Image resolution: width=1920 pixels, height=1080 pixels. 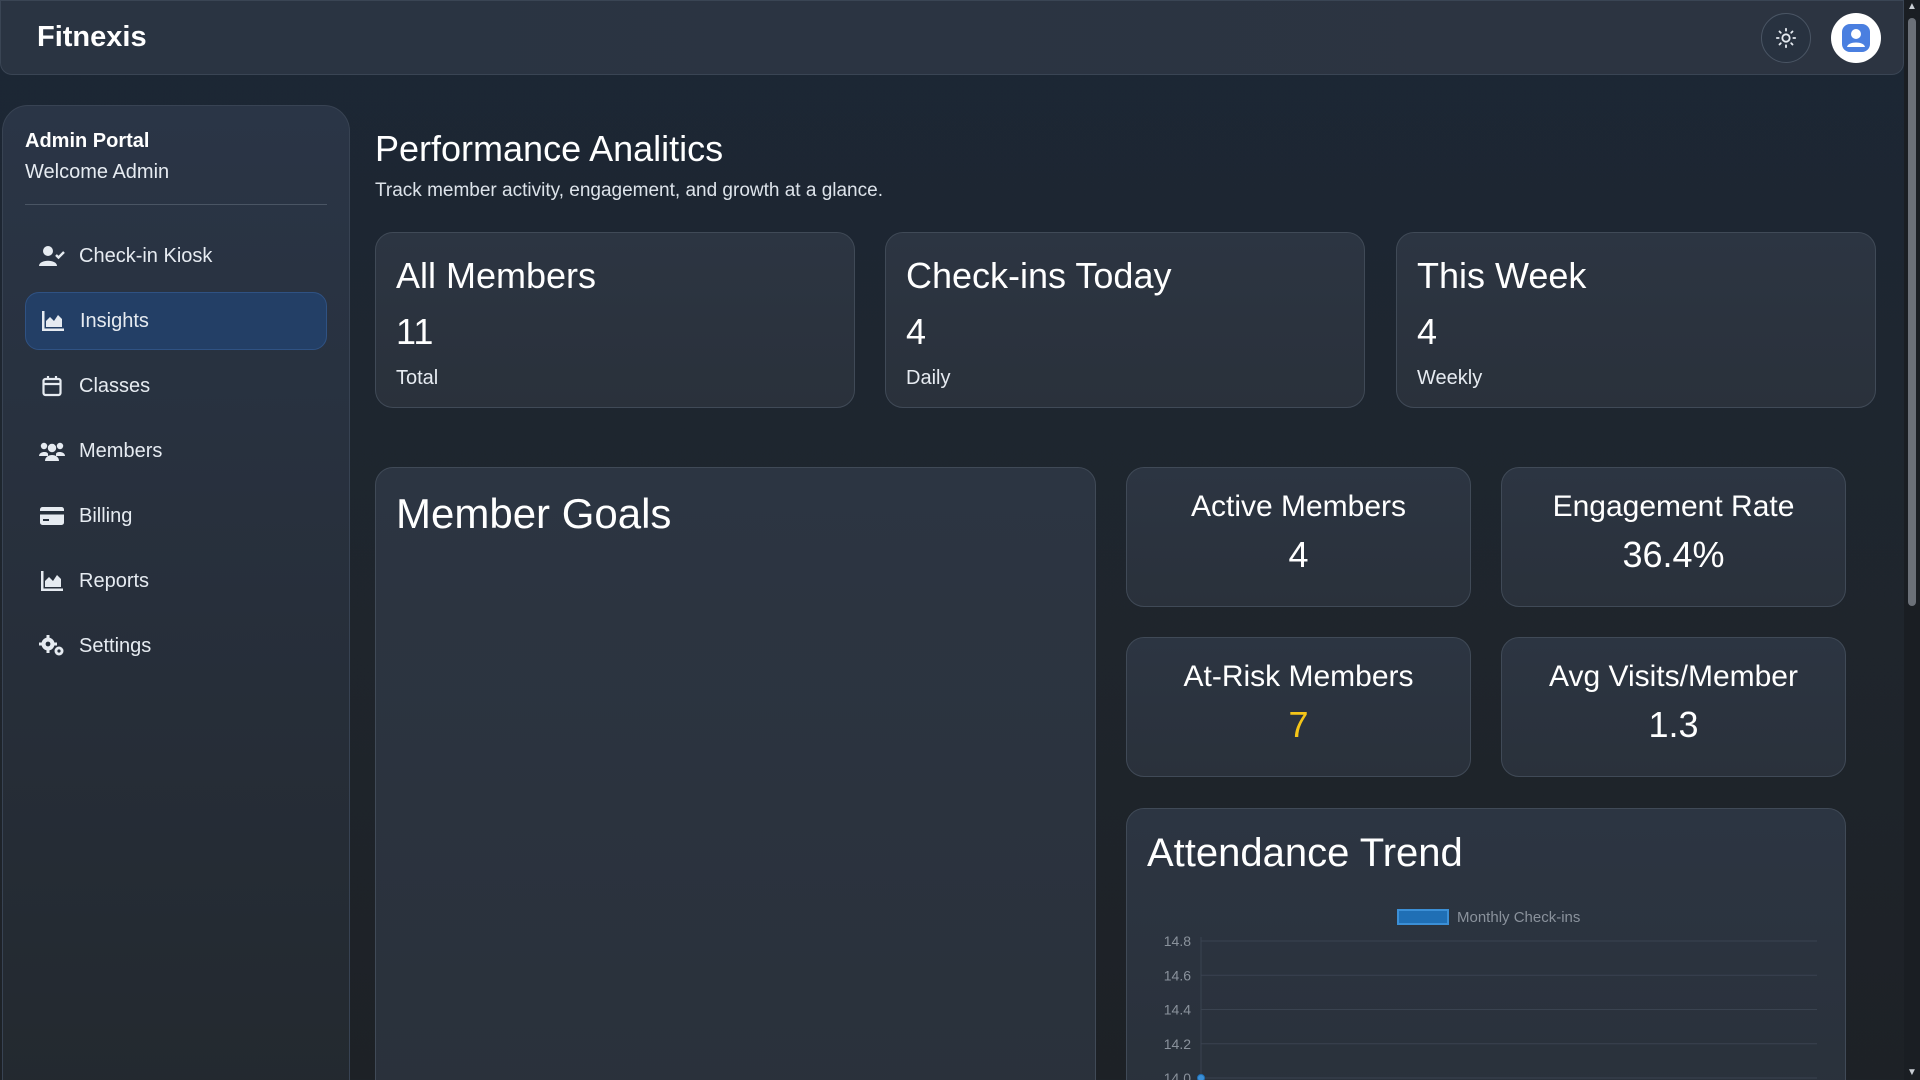 I want to click on top-bar: Fitnexis, so click(x=952, y=37).